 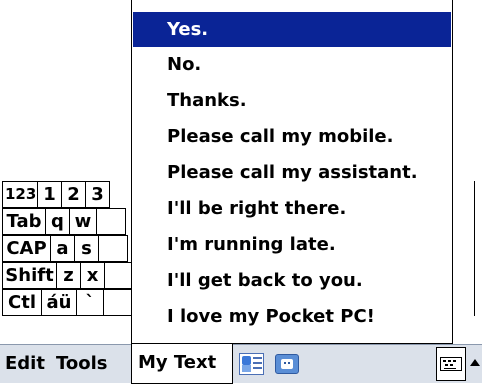 I want to click on key-z: z, so click(x=68, y=275).